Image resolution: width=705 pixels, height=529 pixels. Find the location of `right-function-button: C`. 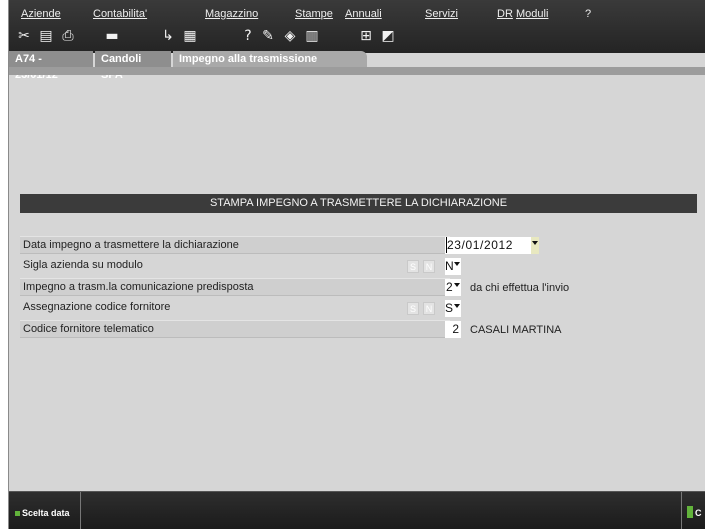

right-function-button: C is located at coordinates (693, 510).